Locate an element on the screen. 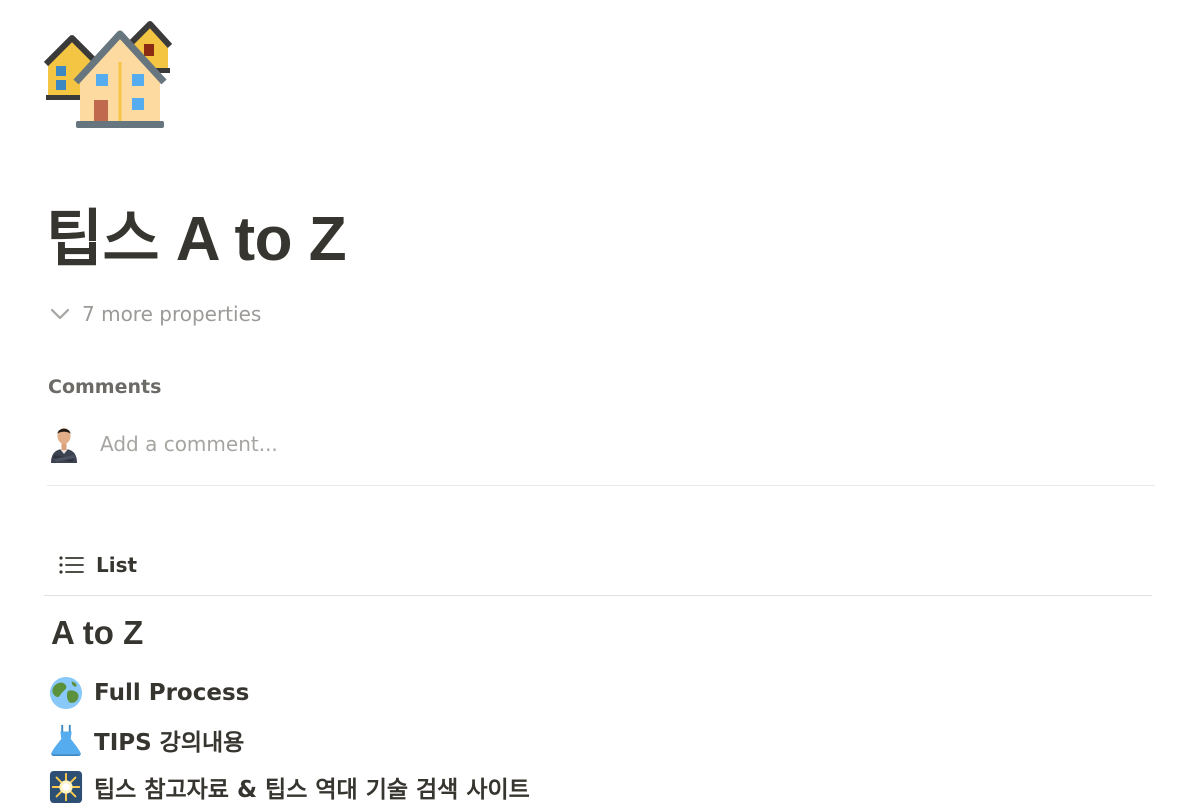 The image size is (1196, 807). comment-composer is located at coordinates (374, 444).